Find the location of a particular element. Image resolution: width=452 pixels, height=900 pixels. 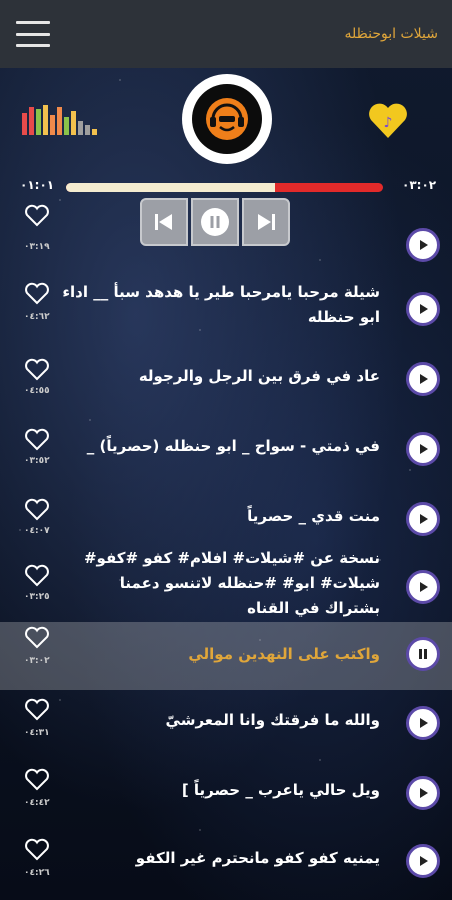

song-row: ٠٣:١٩ is located at coordinates (226, 236).